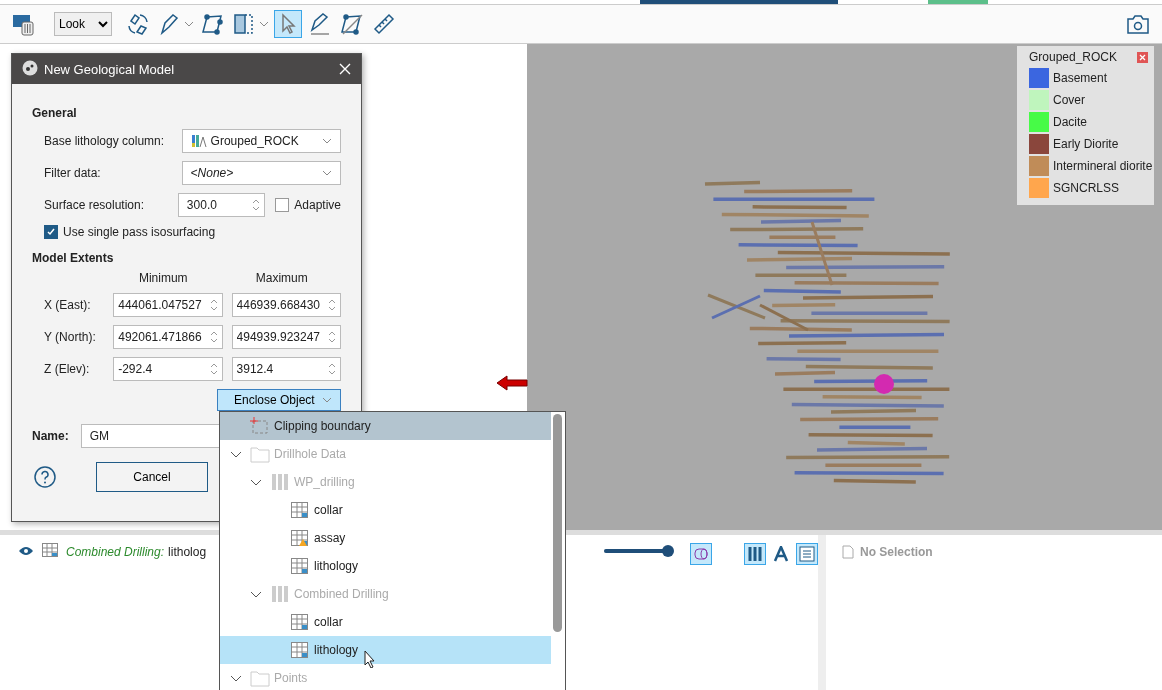 The width and height of the screenshot is (1162, 690). I want to click on column-heading: Maximum, so click(281, 278).